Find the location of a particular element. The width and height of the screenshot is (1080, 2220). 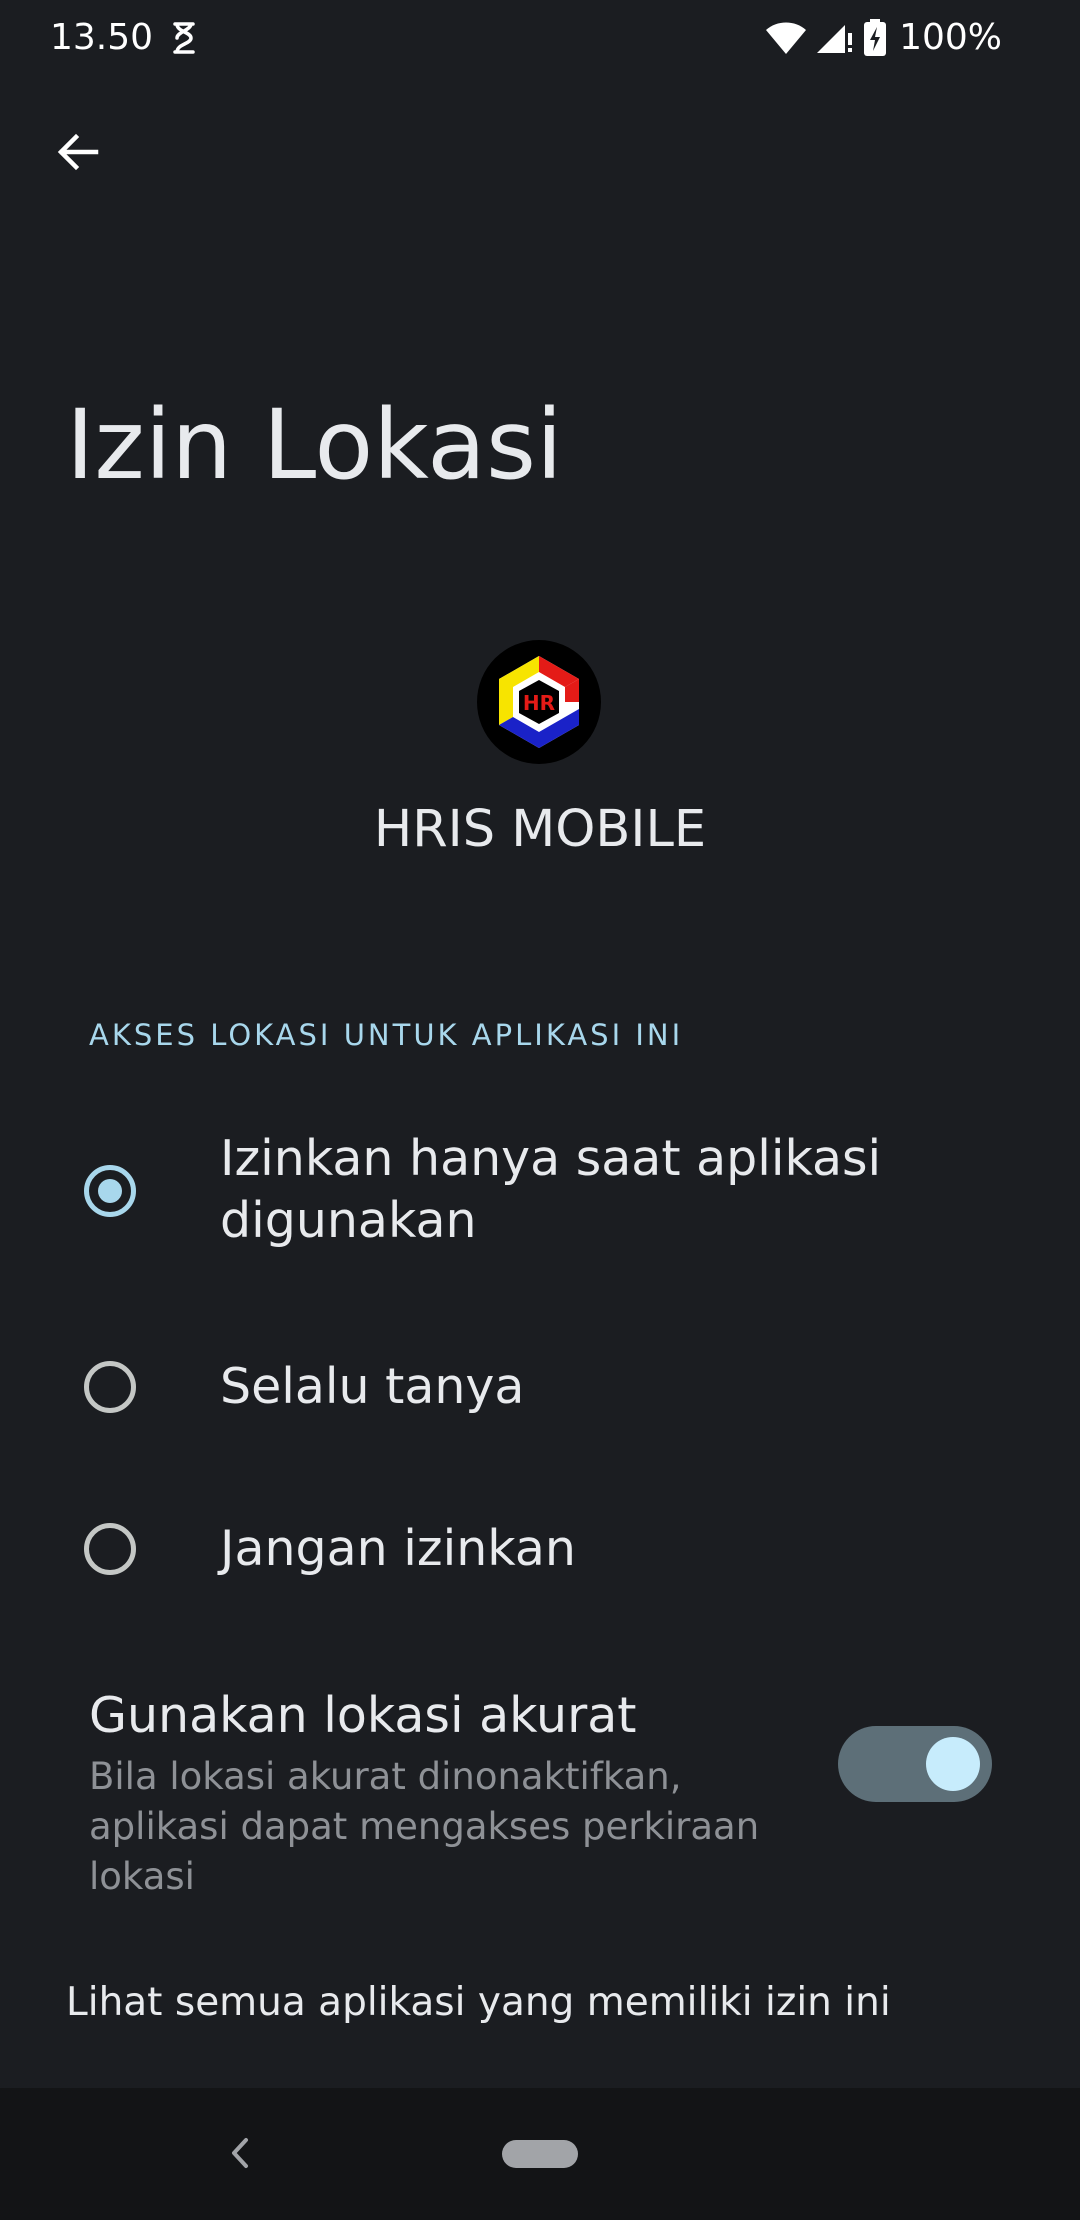

navigation-bar is located at coordinates (540, 2154).